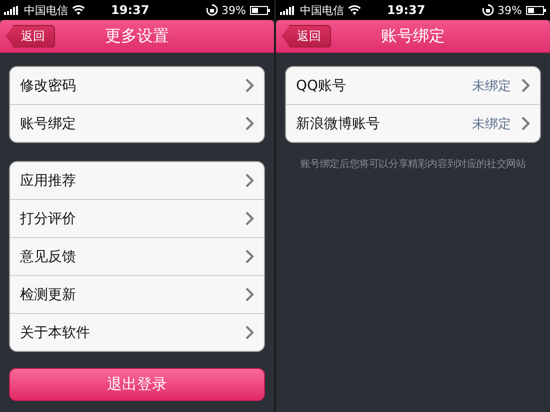  What do you see at coordinates (137, 36) in the screenshot?
I see `screen-title: 更多设置` at bounding box center [137, 36].